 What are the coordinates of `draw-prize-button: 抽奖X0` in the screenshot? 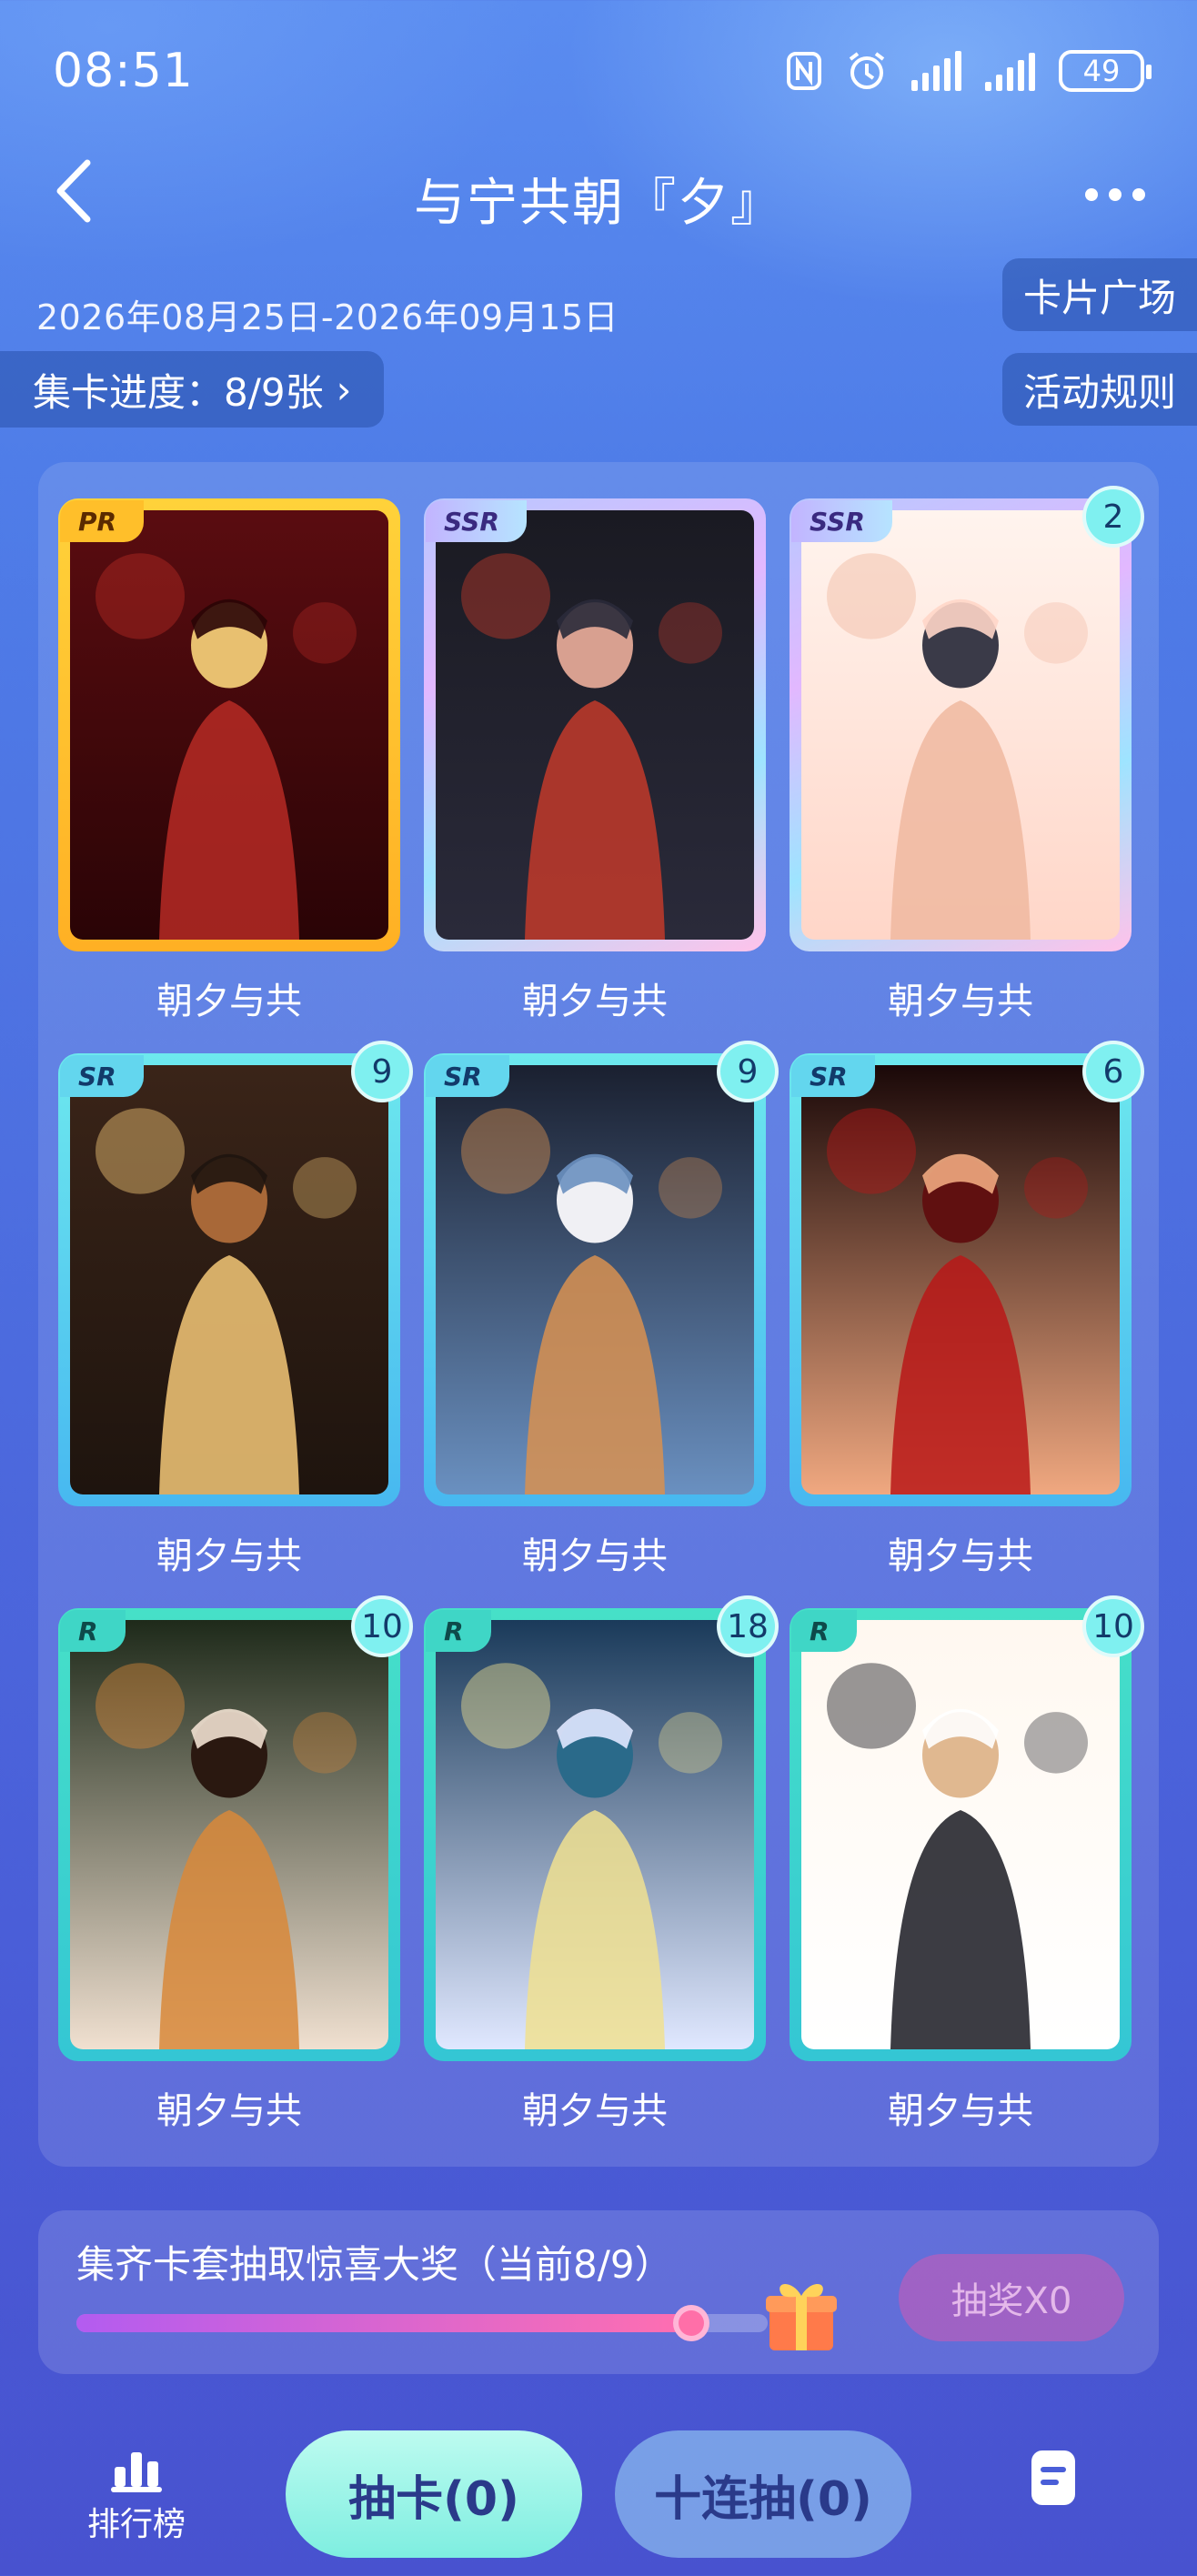 It's located at (1011, 2297).